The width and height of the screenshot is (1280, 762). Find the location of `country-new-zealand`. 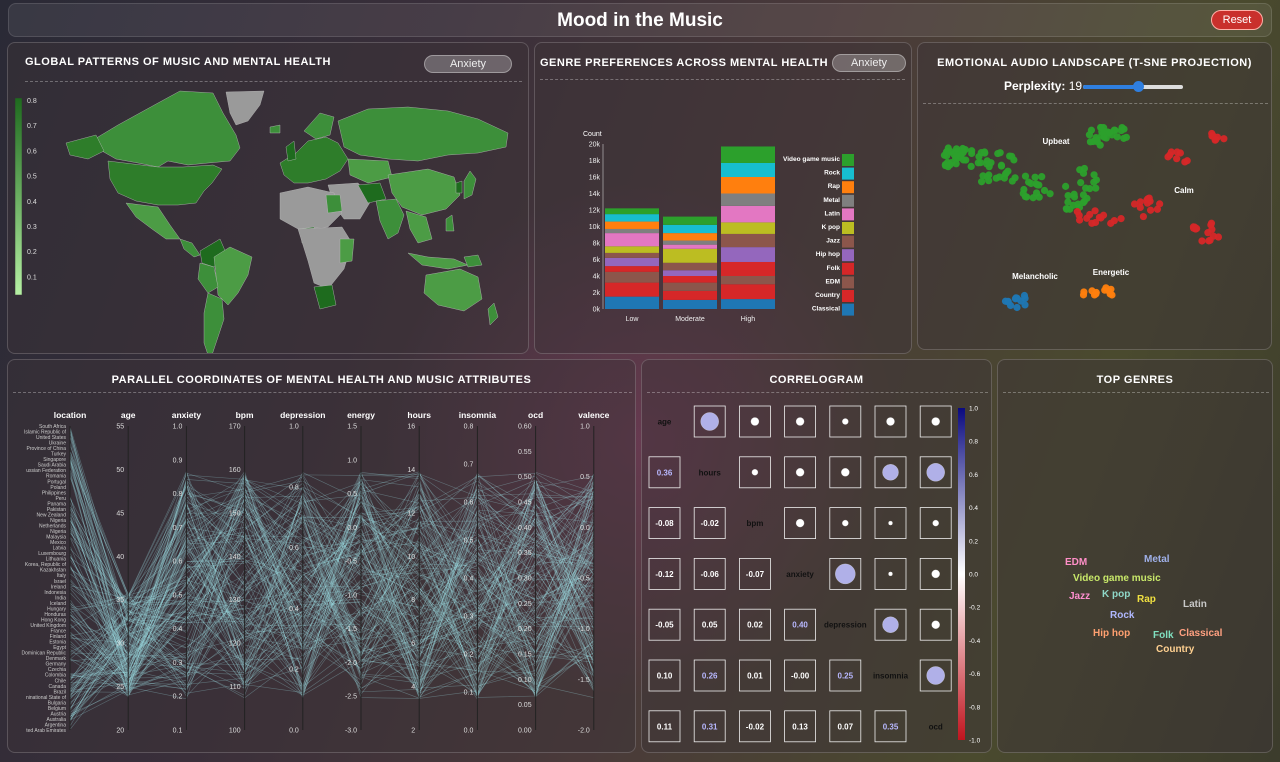

country-new-zealand is located at coordinates (493, 314).